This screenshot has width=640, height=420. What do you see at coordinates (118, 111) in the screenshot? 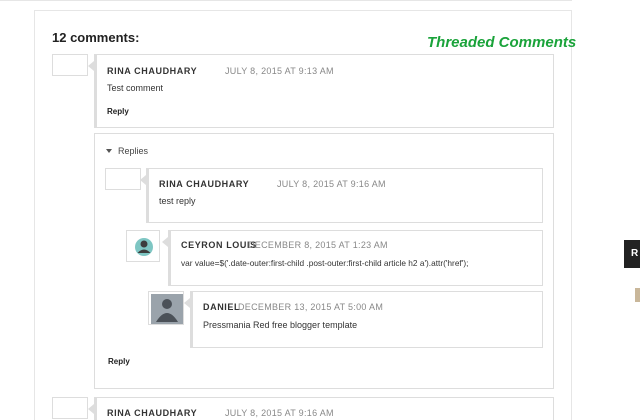
I see `reply-link: Reply` at bounding box center [118, 111].